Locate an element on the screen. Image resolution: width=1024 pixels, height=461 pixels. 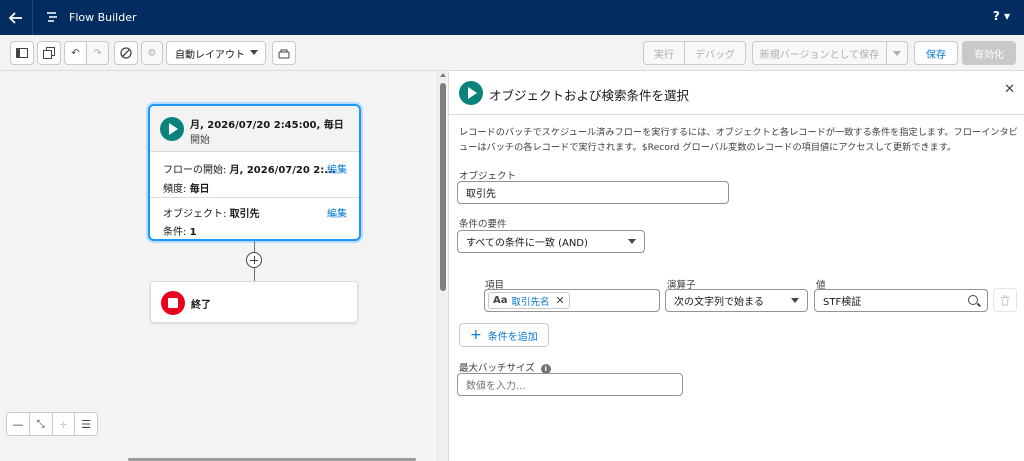
condition-operator-select: 次の文字列で始まる is located at coordinates (736, 300).